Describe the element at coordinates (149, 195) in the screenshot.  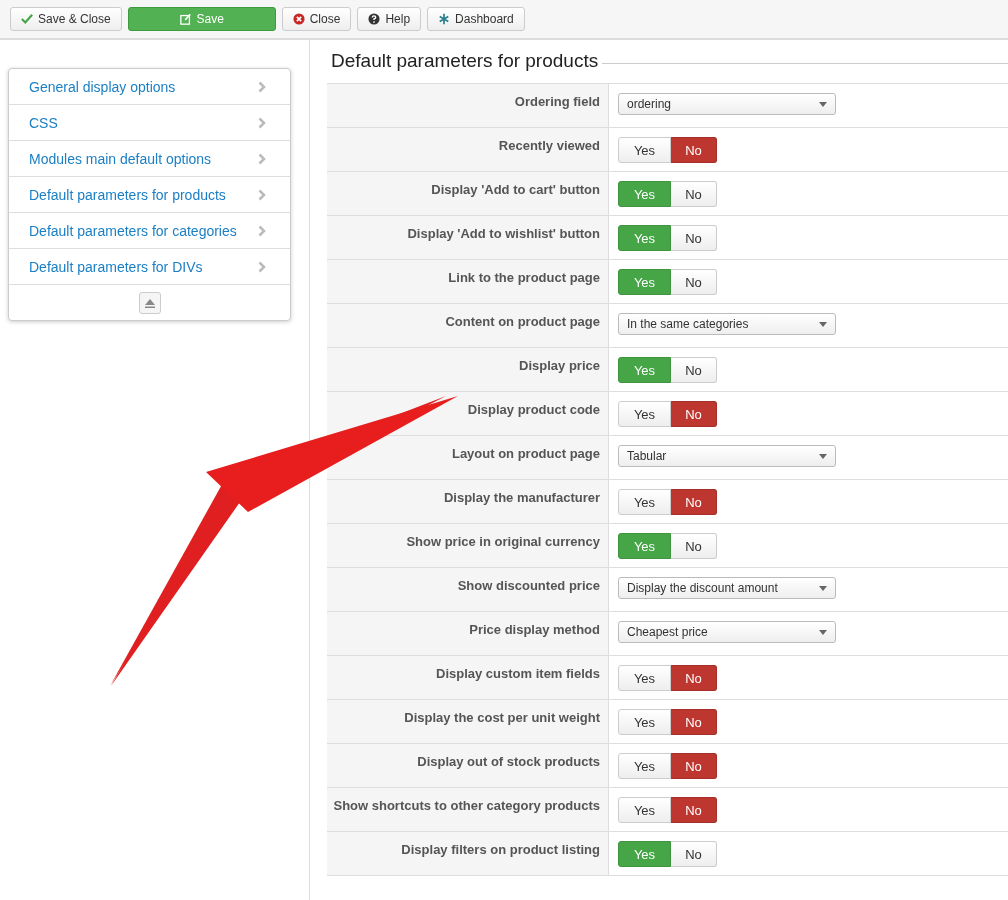
I see `sidebar-item: Default parameters for products` at that location.